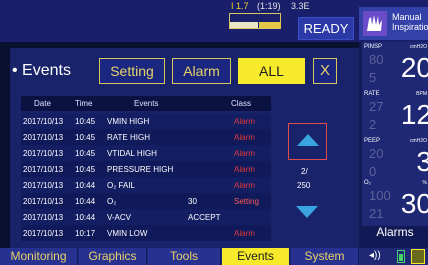  What do you see at coordinates (422, 161) in the screenshot?
I see `param-value: 3` at bounding box center [422, 161].